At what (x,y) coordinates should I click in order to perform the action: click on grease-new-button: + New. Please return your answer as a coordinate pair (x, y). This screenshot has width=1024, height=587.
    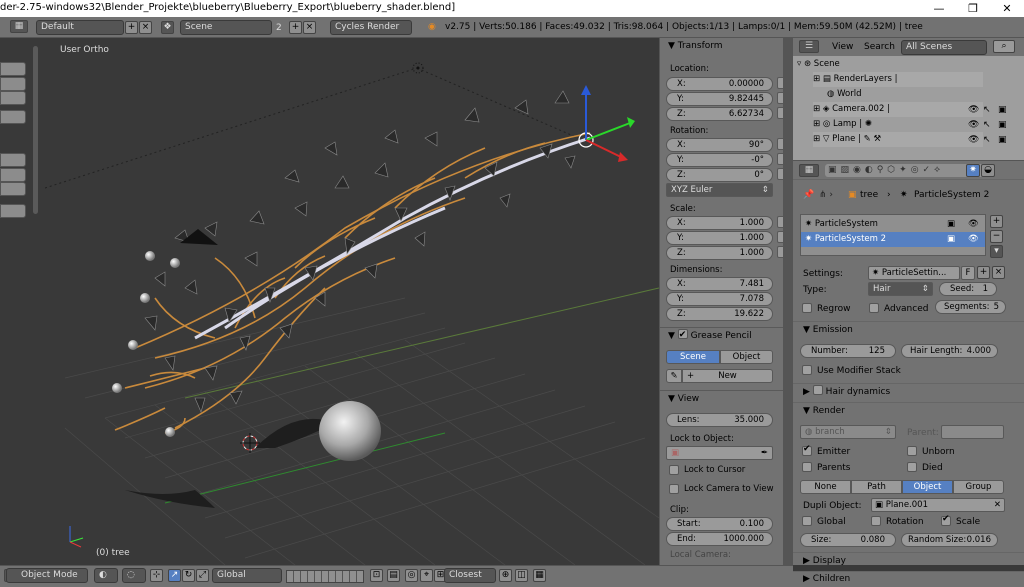
    Looking at the image, I should click on (727, 376).